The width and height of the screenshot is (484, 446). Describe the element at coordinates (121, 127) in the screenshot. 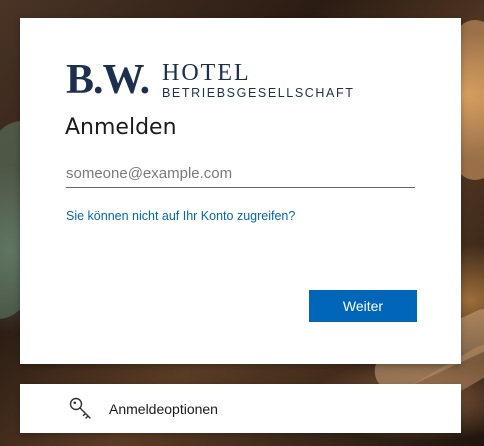

I see `page-title: Anmelden` at that location.